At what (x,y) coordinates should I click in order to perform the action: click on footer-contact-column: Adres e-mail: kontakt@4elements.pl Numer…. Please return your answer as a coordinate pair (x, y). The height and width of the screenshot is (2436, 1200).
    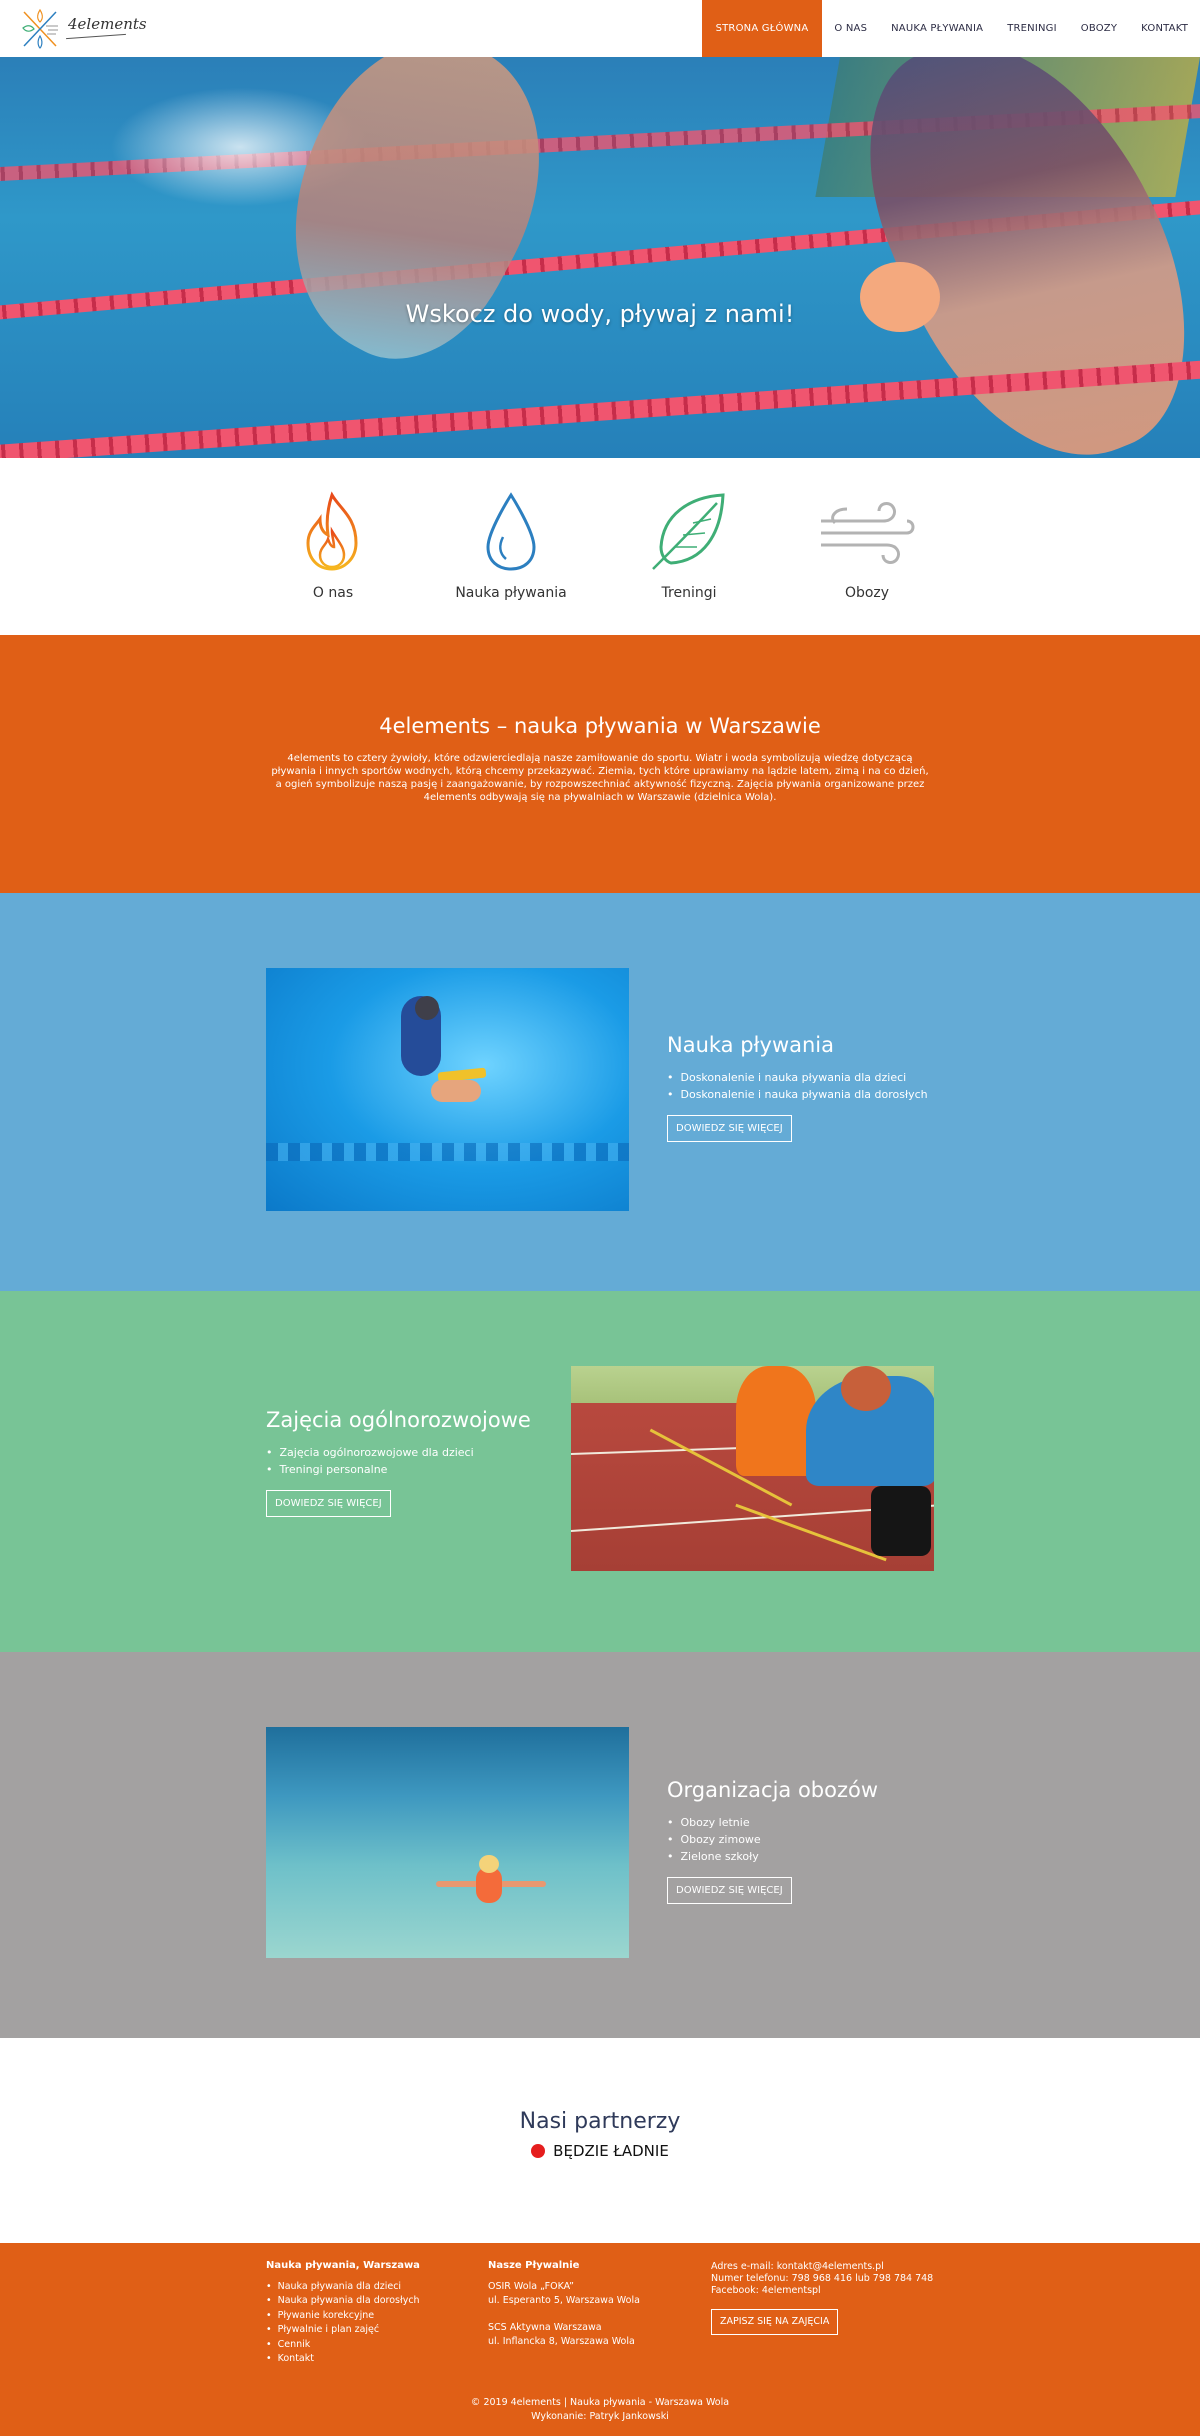
    Looking at the image, I should click on (822, 2298).